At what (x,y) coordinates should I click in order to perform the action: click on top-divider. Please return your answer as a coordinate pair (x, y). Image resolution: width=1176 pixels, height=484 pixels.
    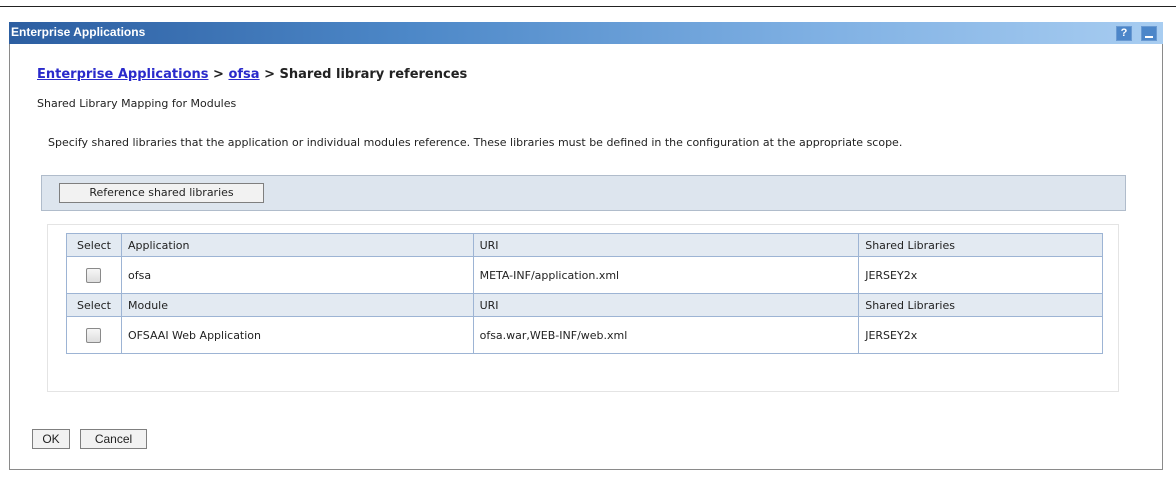
    Looking at the image, I should click on (588, 6).